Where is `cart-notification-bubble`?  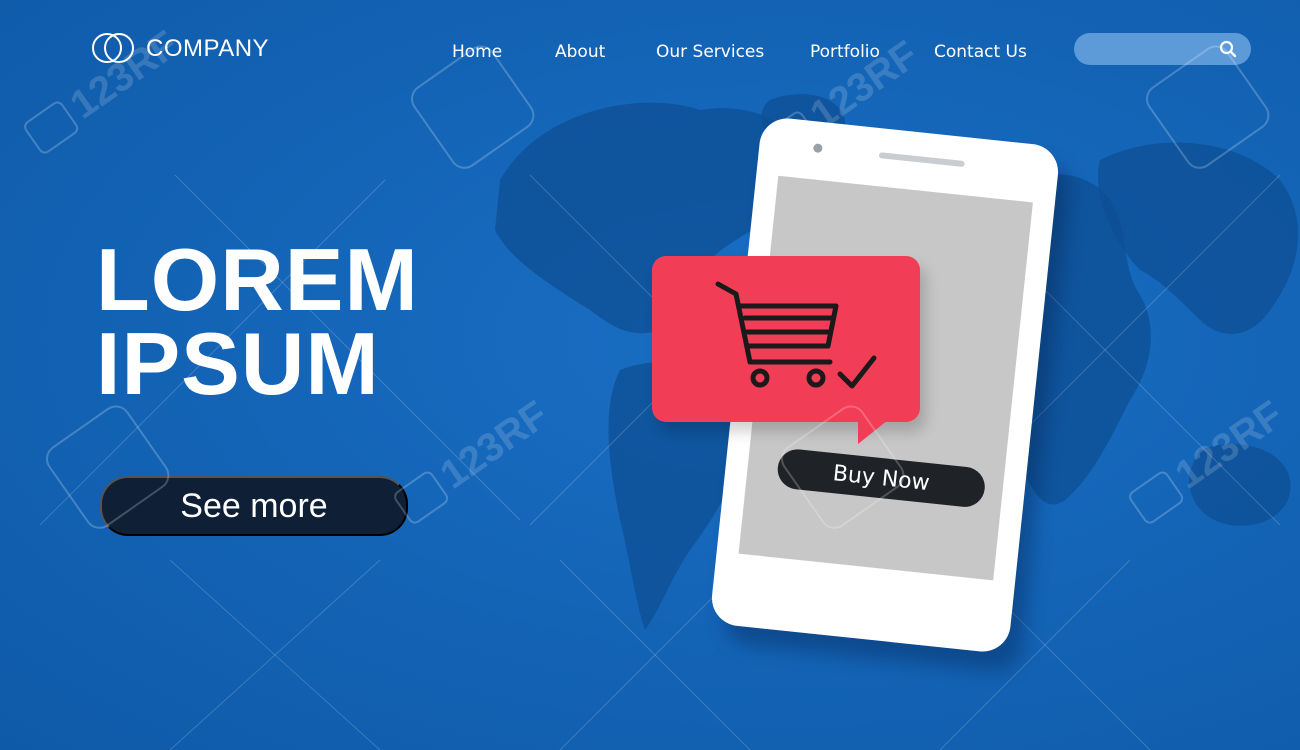 cart-notification-bubble is located at coordinates (786, 350).